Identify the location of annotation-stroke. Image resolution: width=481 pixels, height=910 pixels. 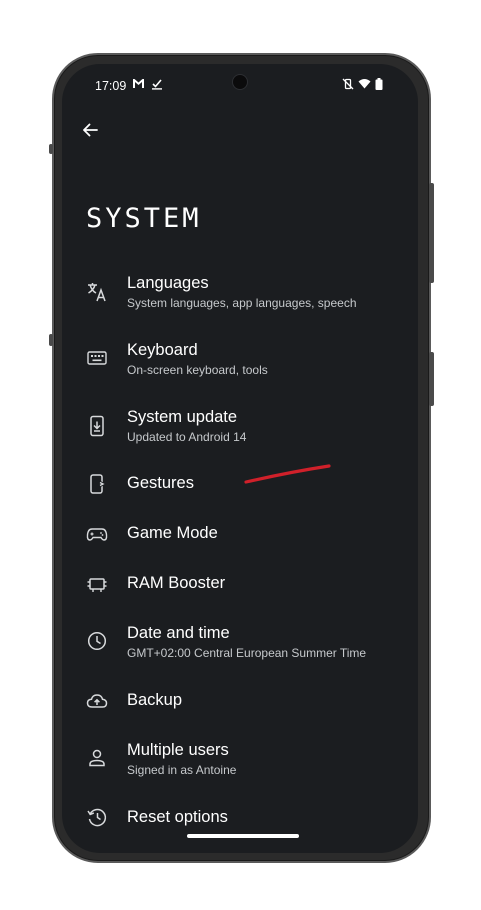
(287, 474).